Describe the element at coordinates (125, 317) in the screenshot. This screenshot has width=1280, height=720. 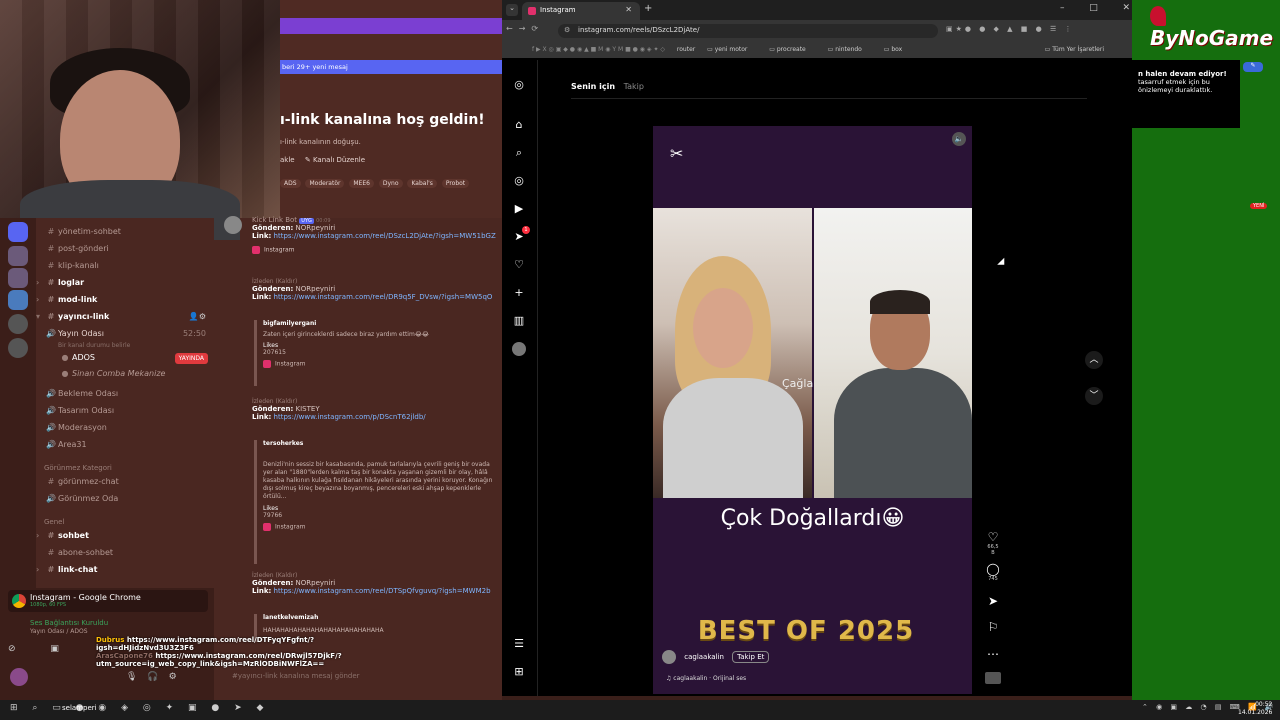
I see `channel-item-active: ▾ # yayıncı-link 👤⚙` at that location.